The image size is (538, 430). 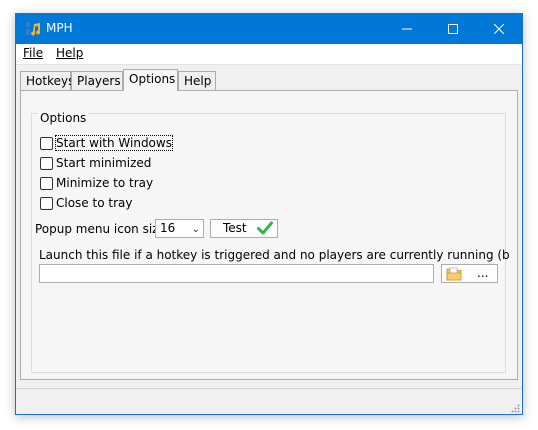 I want to click on tab-help: Help, so click(x=197, y=80).